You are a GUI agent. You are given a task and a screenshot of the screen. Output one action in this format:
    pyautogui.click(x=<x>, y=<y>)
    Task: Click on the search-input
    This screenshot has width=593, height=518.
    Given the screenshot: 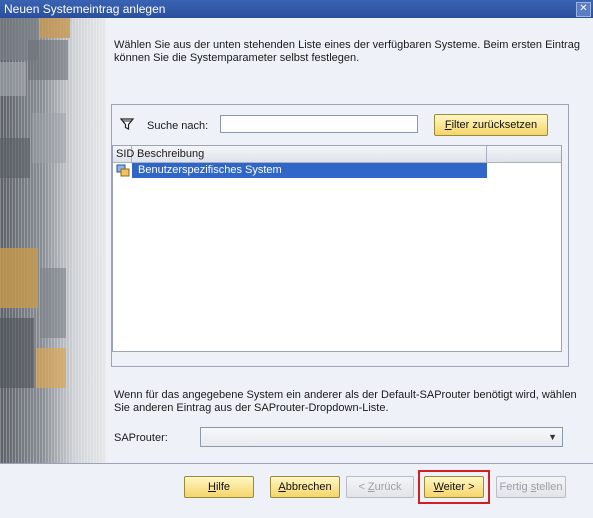 What is the action you would take?
    pyautogui.click(x=319, y=124)
    